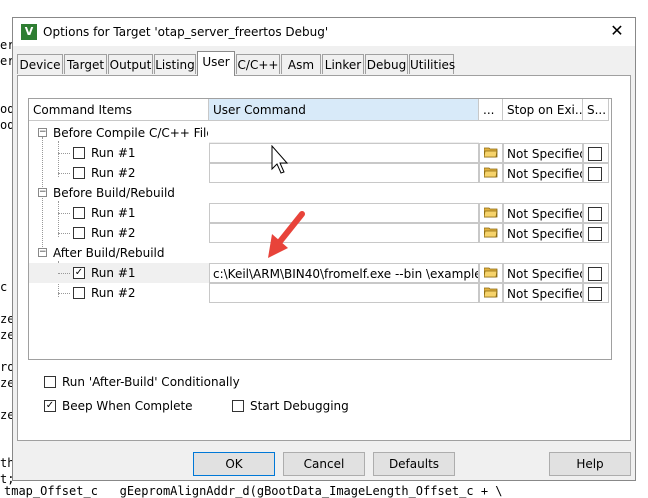 The height and width of the screenshot is (498, 648). Describe the element at coordinates (127, 406) in the screenshot. I see `beep-label: Beep When Complete` at that location.